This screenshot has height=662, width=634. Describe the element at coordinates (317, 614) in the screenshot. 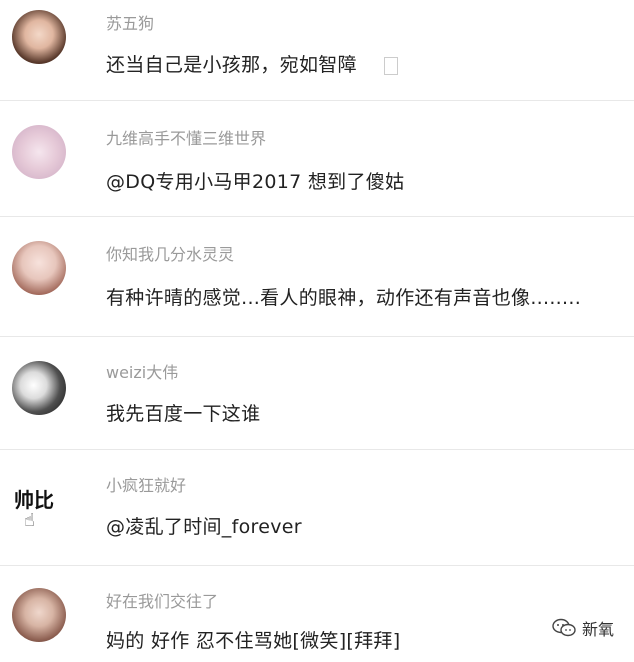

I see `comment-item: 好在我们交往了 妈的 好作 忍不住骂她[微笑][拜拜]` at that location.